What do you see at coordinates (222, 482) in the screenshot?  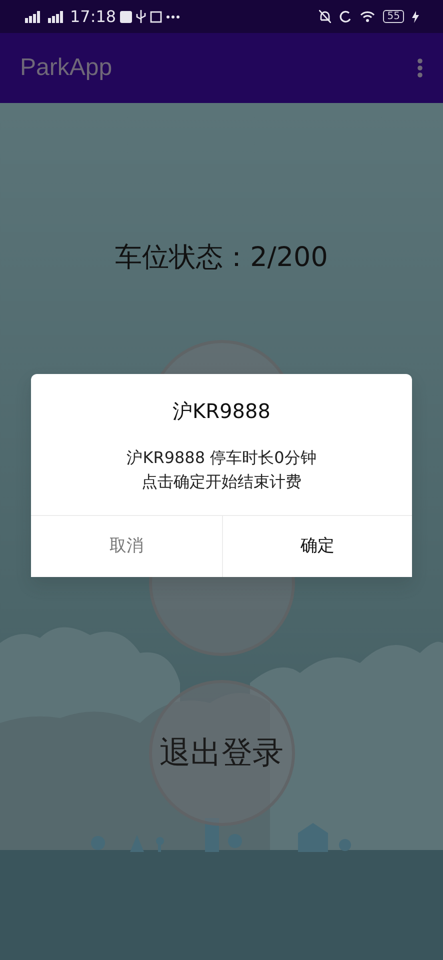 I see `dialog-message-line: 点击确定开始结束计费` at bounding box center [222, 482].